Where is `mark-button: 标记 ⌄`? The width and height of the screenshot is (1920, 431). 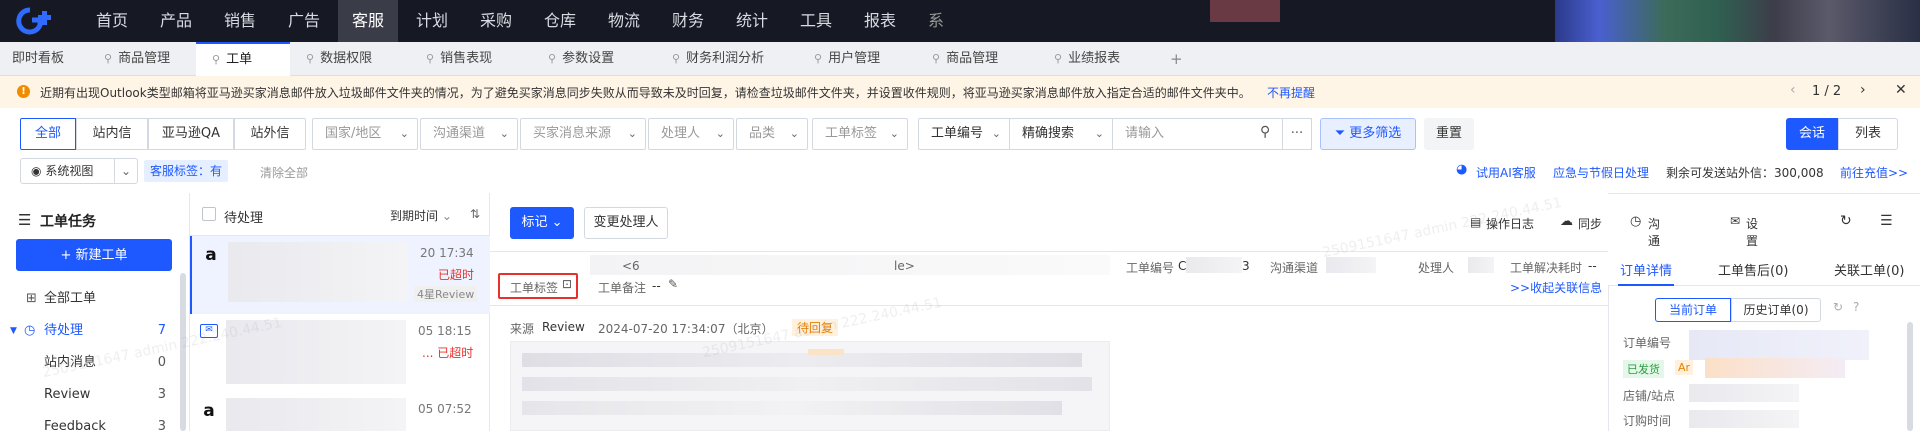 mark-button: 标记 ⌄ is located at coordinates (542, 223).